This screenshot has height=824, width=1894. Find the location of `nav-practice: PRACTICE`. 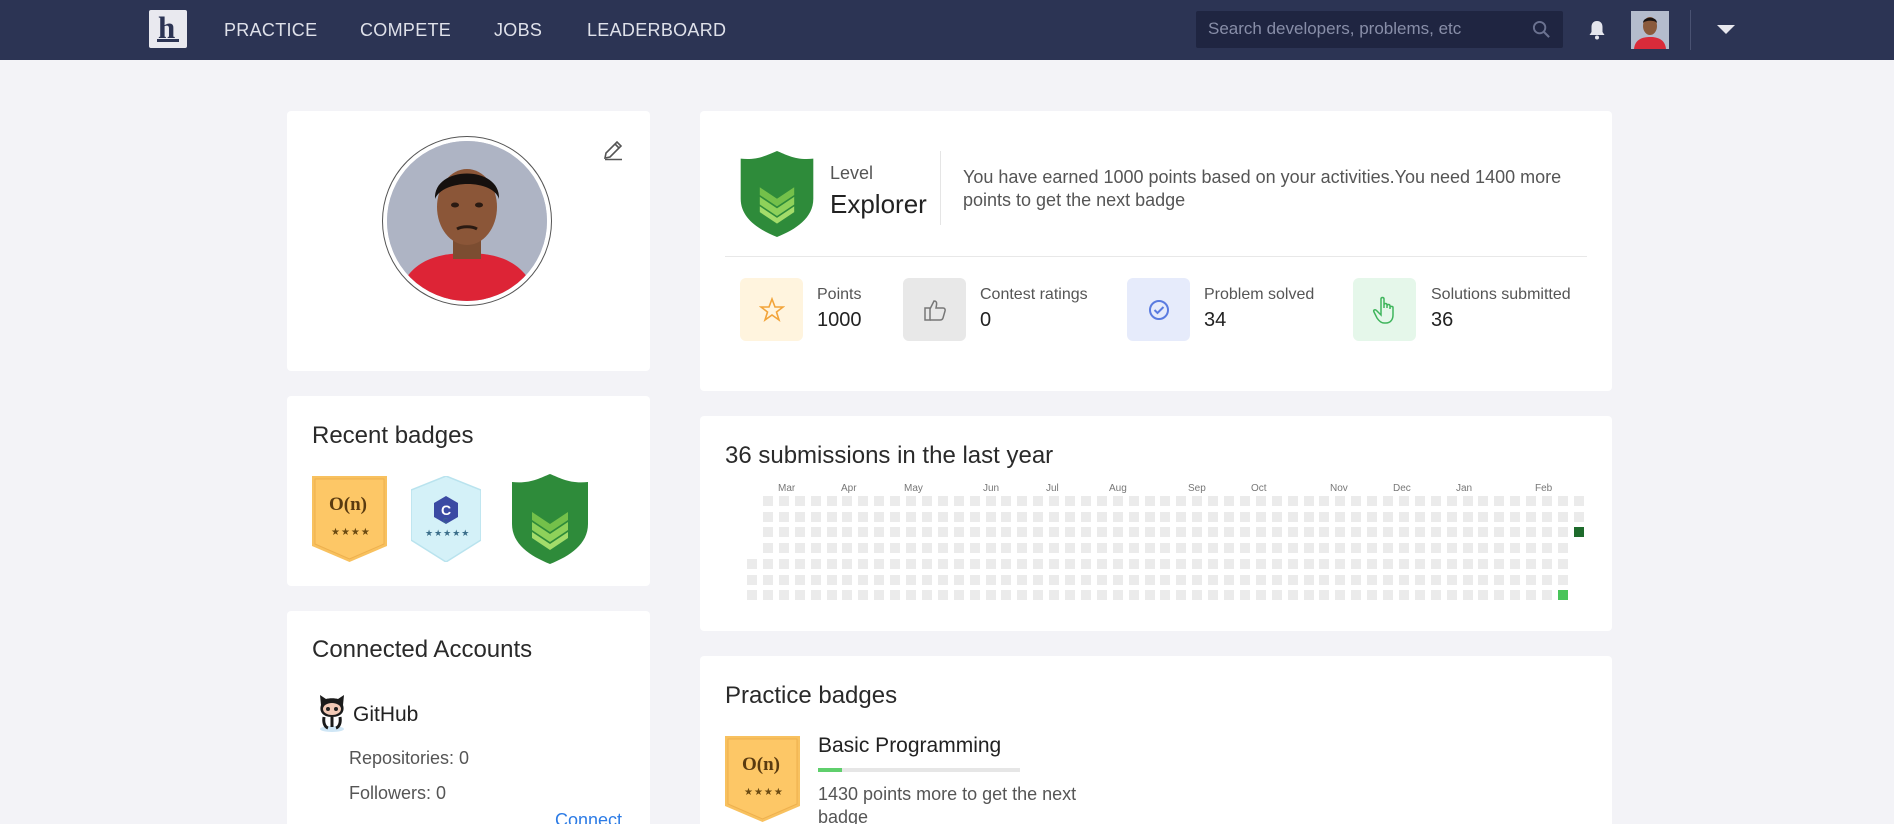

nav-practice: PRACTICE is located at coordinates (270, 30).